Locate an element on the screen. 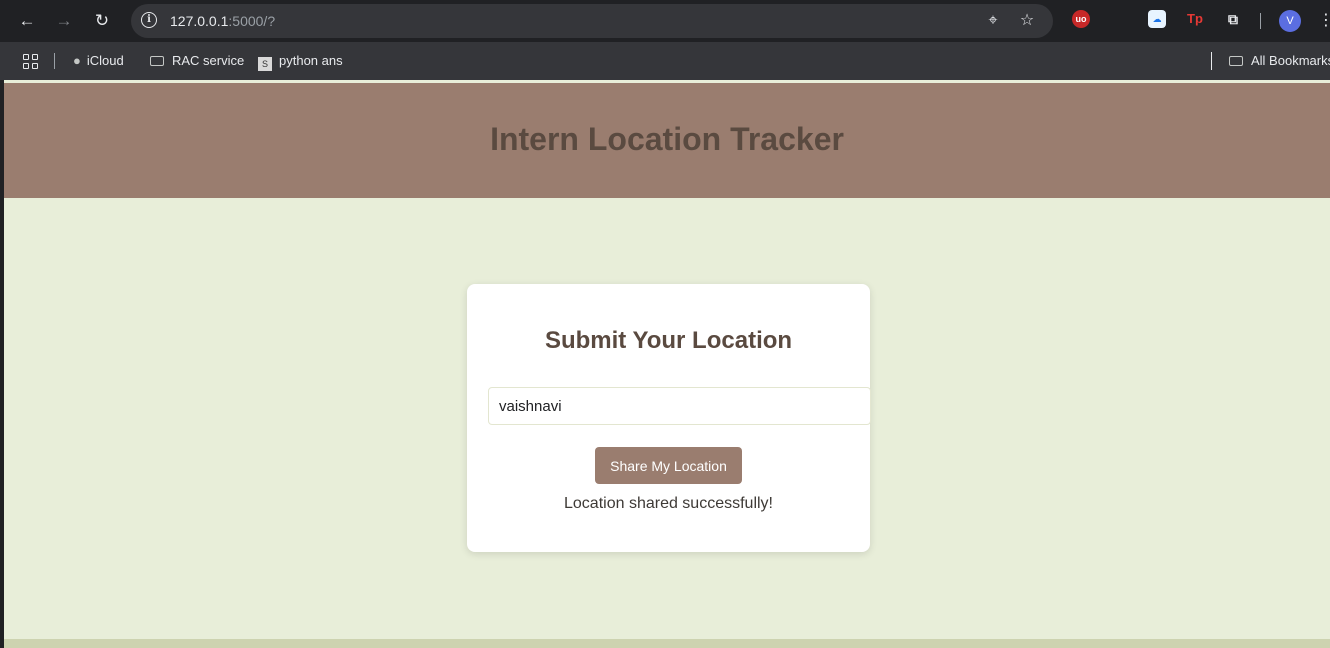 The height and width of the screenshot is (648, 1330). bookmark-icloud: ● iCloud is located at coordinates (98, 61).